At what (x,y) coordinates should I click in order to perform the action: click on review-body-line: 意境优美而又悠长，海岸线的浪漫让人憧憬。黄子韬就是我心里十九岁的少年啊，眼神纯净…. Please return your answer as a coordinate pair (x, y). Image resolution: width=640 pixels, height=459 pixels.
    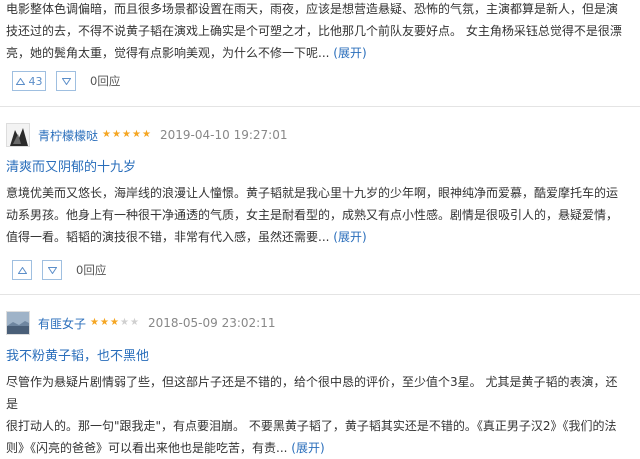
    Looking at the image, I should click on (312, 193).